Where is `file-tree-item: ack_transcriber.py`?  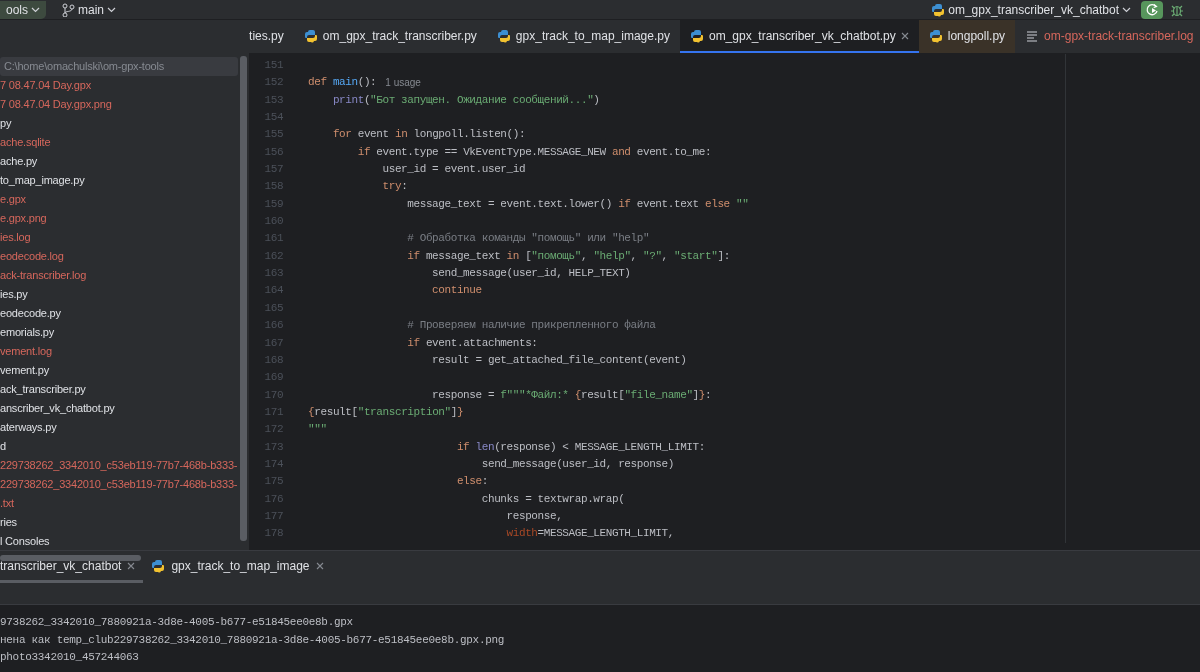
file-tree-item: ack_transcriber.py is located at coordinates (43, 389).